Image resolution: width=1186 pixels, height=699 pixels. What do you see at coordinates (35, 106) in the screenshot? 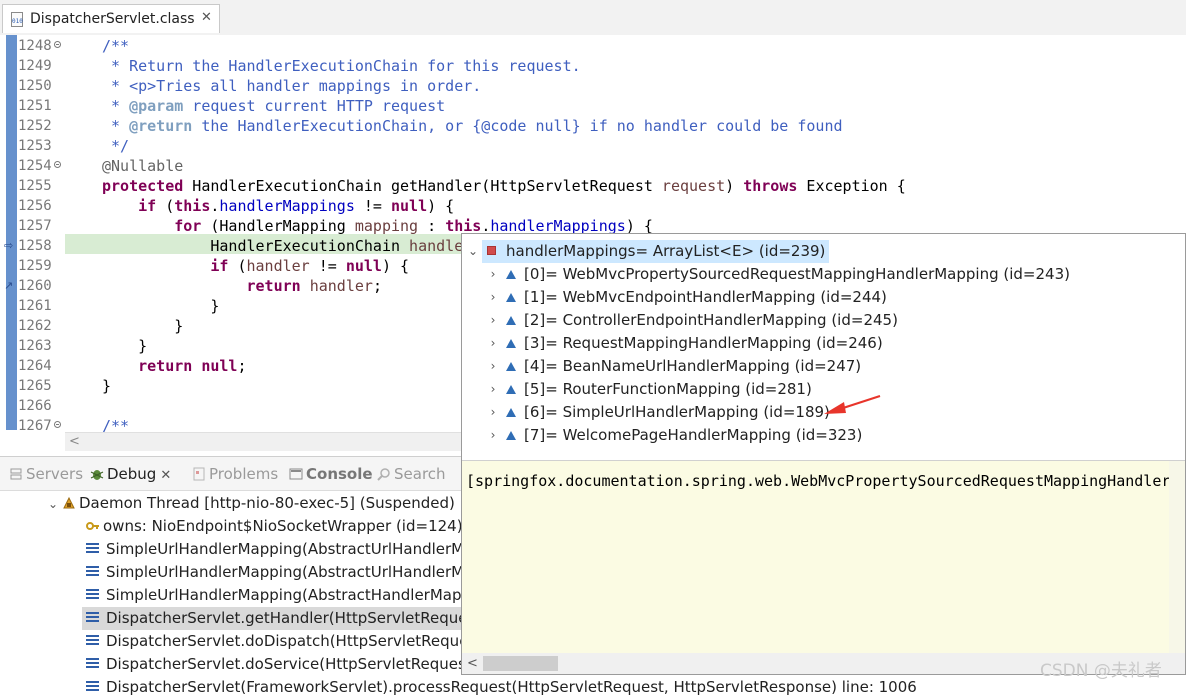
I see `line-number: 1251` at bounding box center [35, 106].